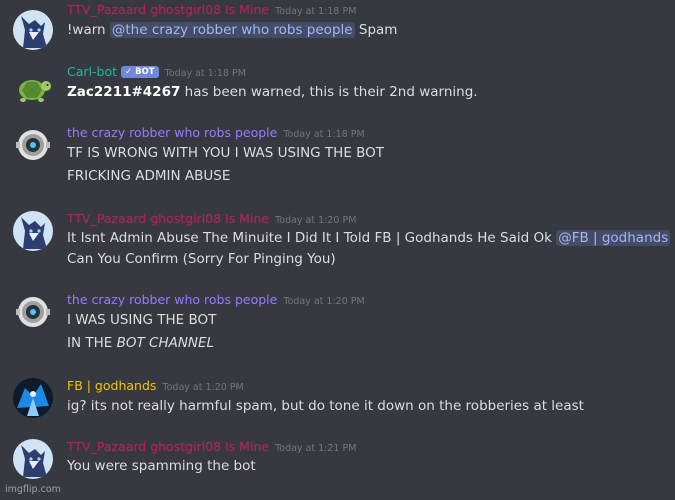  Describe the element at coordinates (88, 30) in the screenshot. I see `text-segment: !warn` at that location.